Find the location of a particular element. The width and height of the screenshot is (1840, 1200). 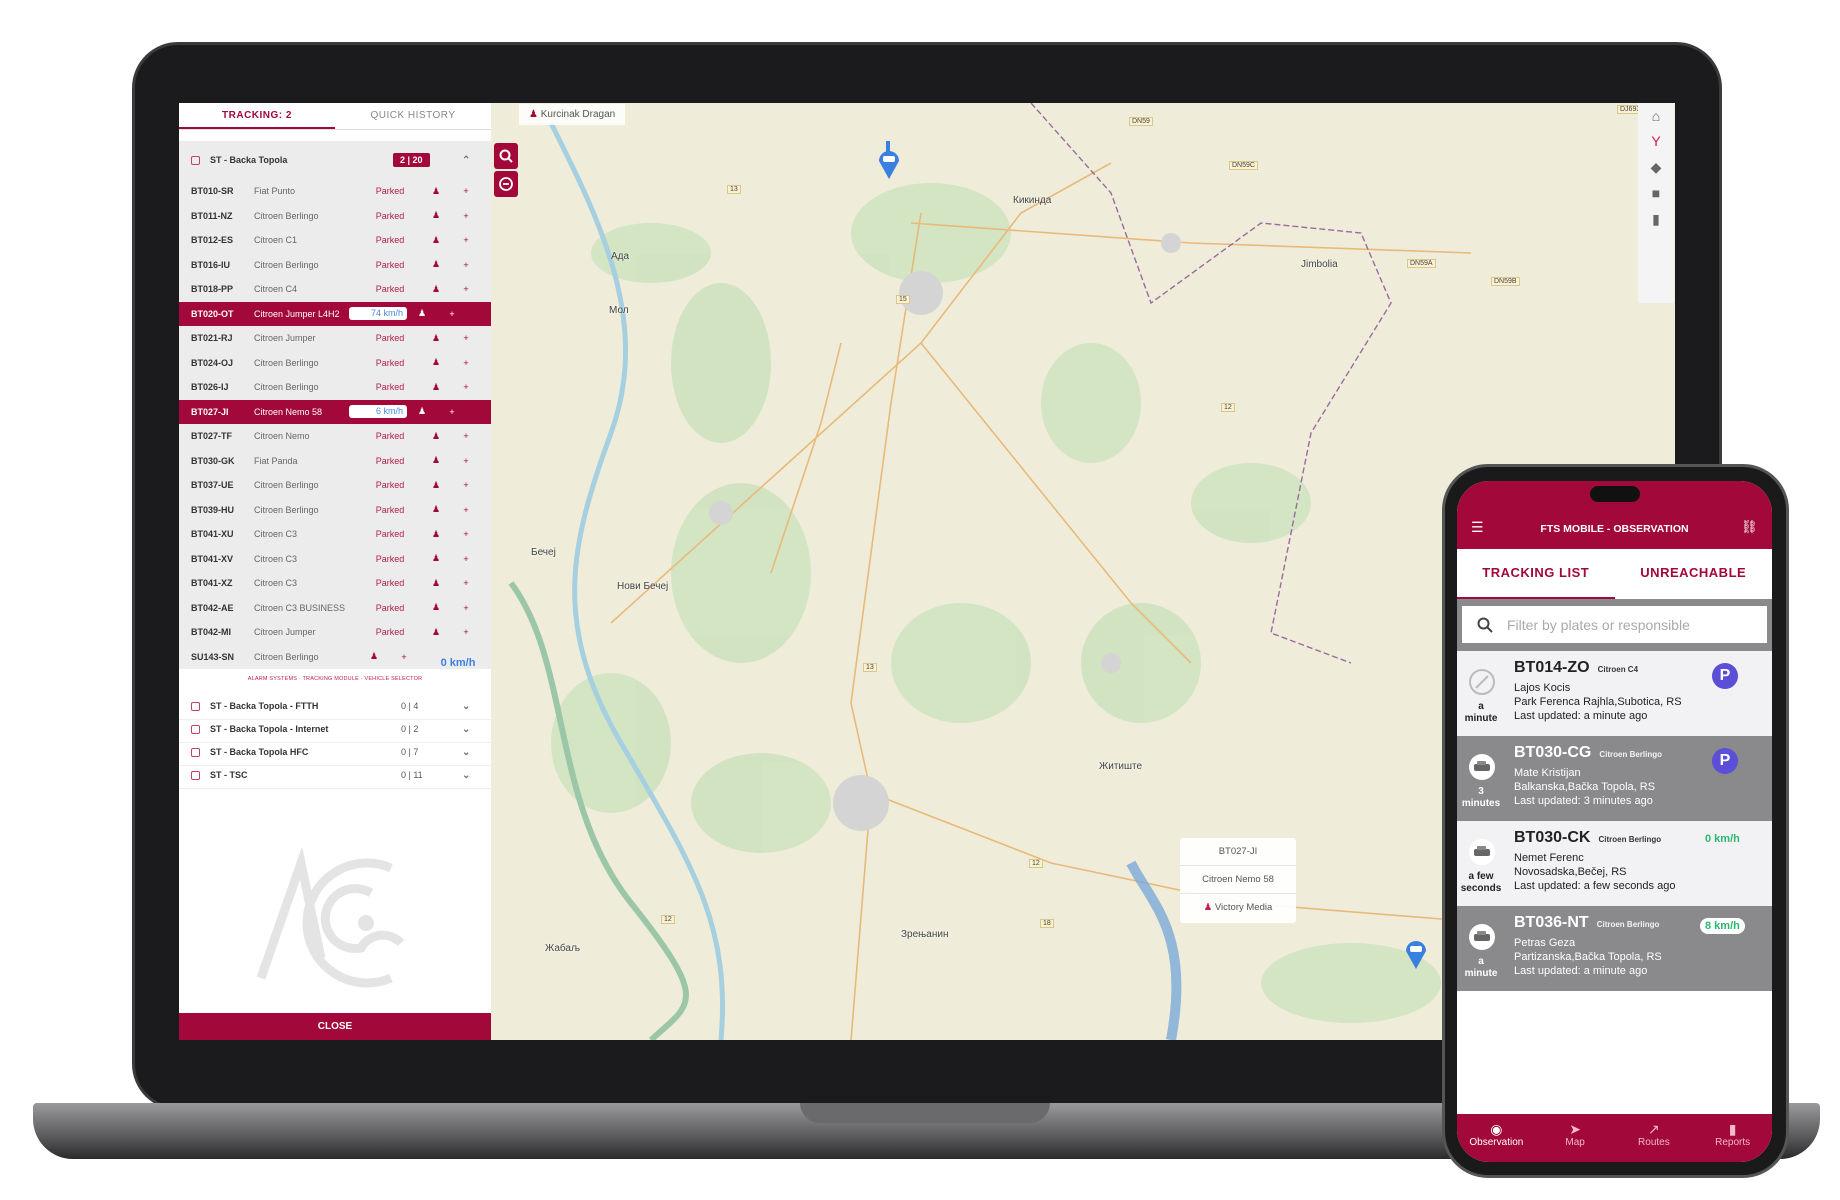

zoom-in-button is located at coordinates (506, 156).